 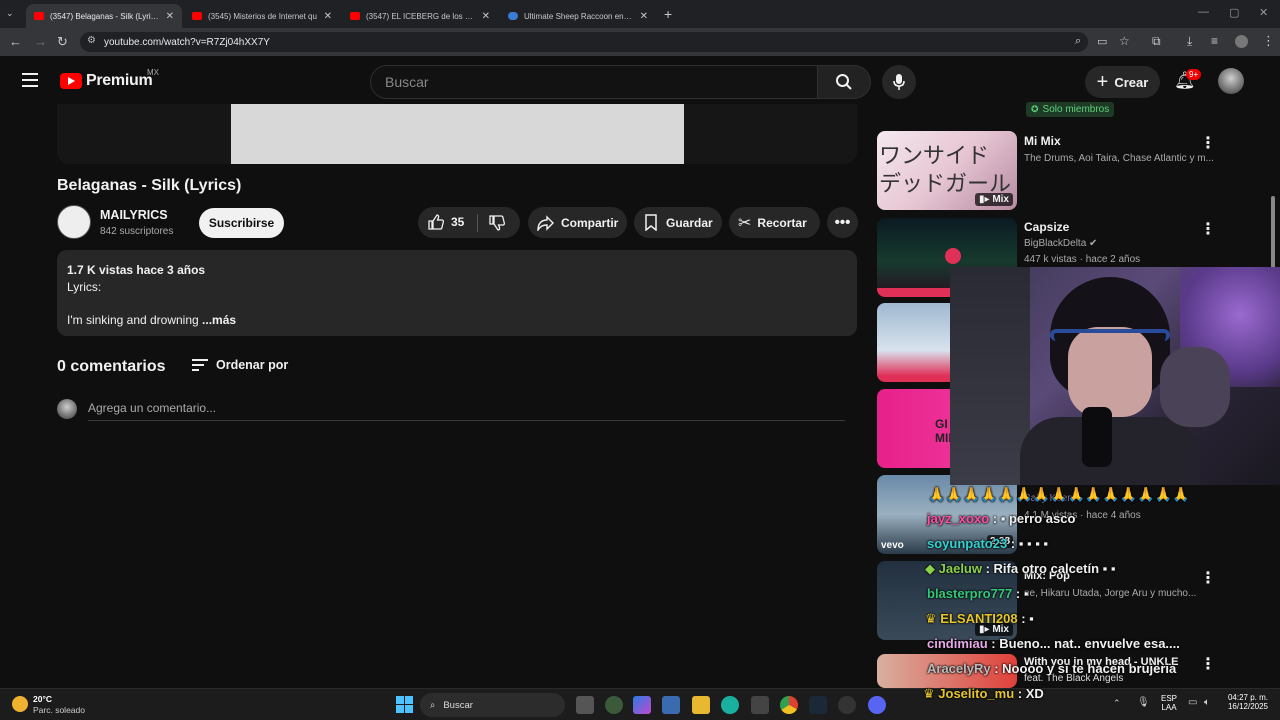 I want to click on zoom-icon: ⌕, so click(x=1078, y=41).